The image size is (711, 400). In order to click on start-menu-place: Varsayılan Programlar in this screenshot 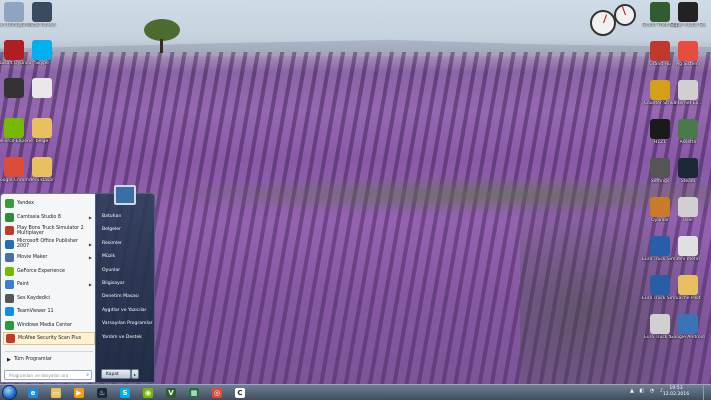, I will do `click(127, 323)`.